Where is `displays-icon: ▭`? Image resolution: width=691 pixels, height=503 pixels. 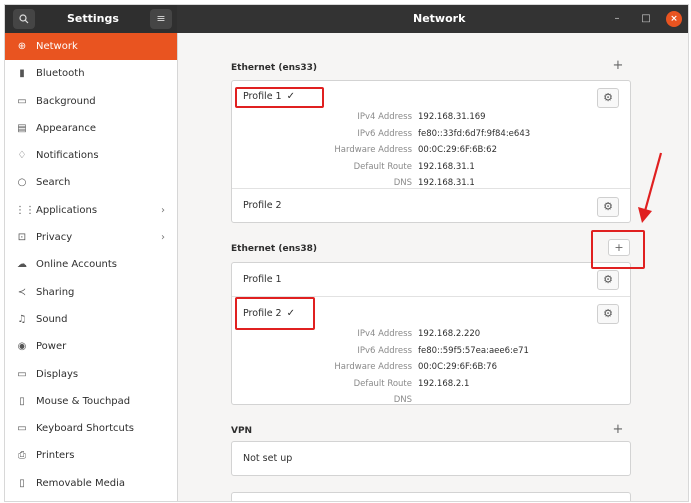 displays-icon: ▭ is located at coordinates (22, 374).